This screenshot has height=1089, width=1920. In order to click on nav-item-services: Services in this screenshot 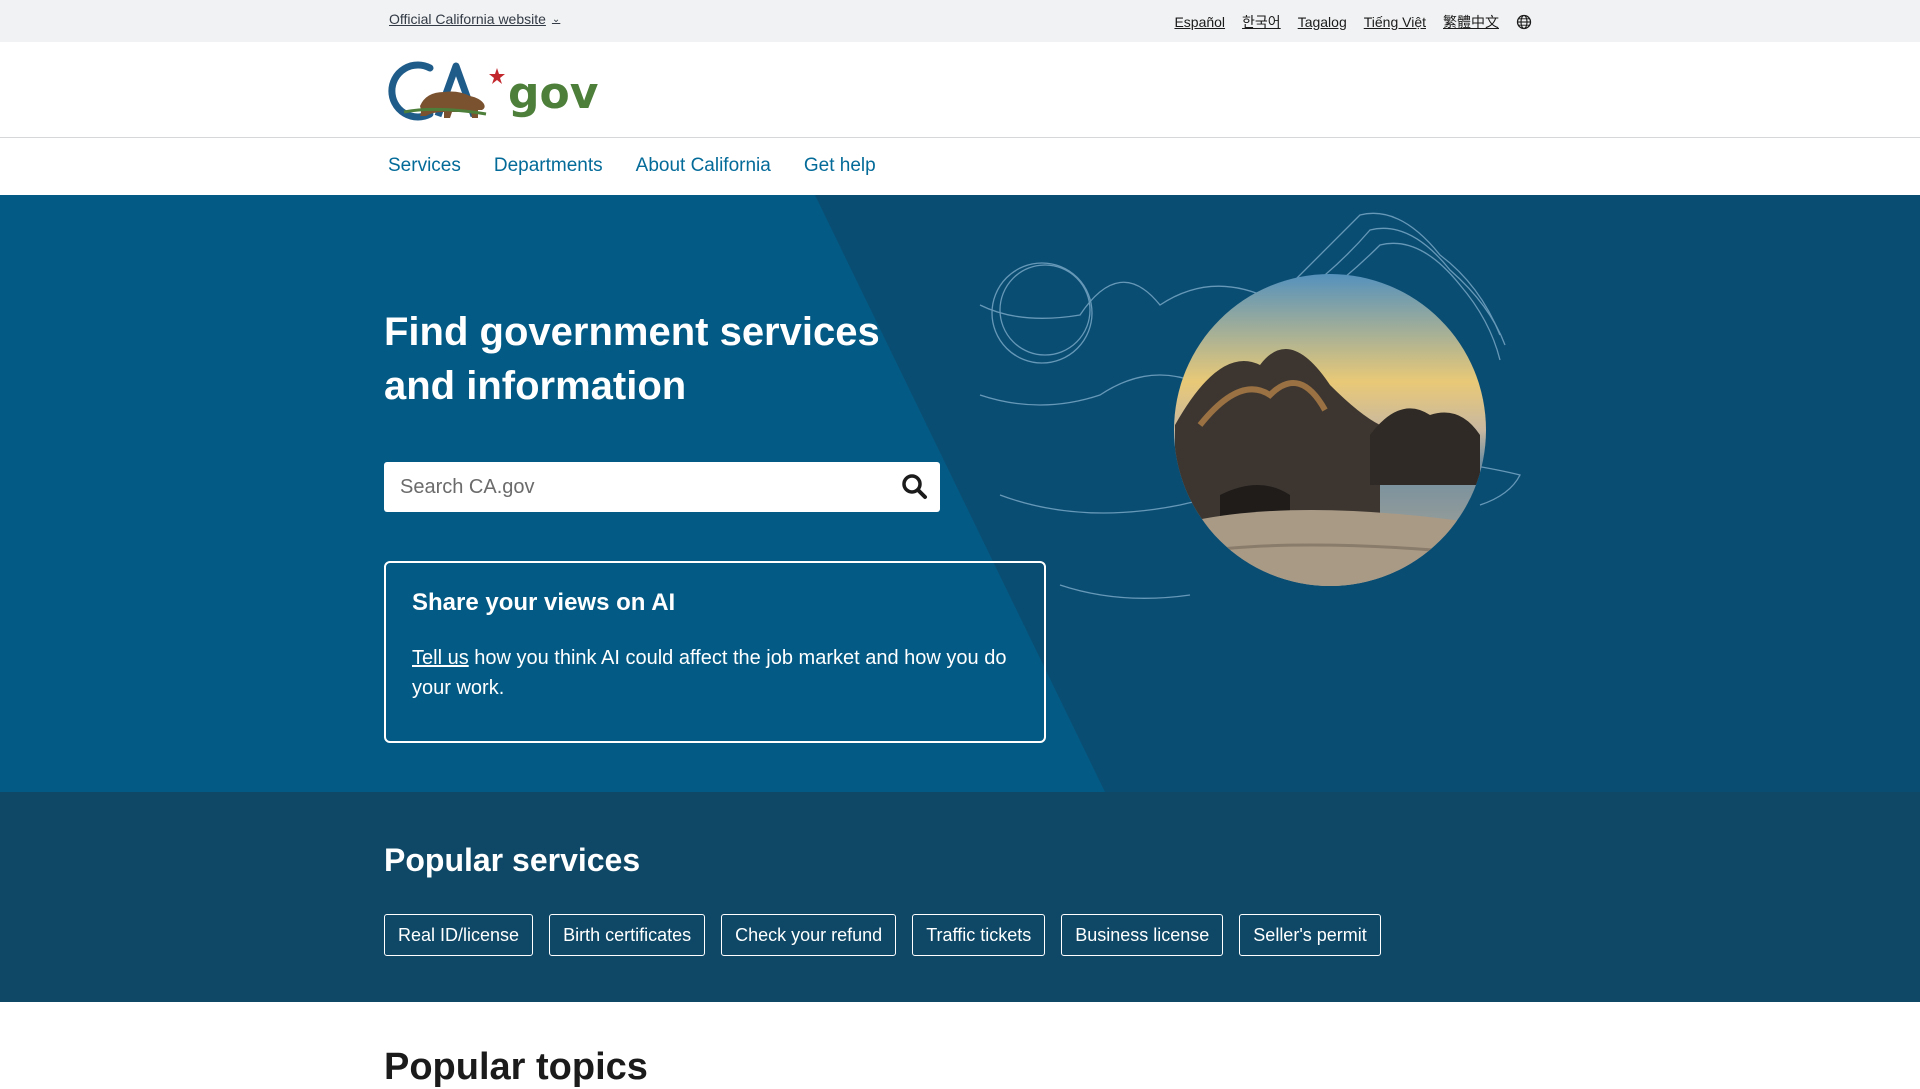, I will do `click(424, 165)`.